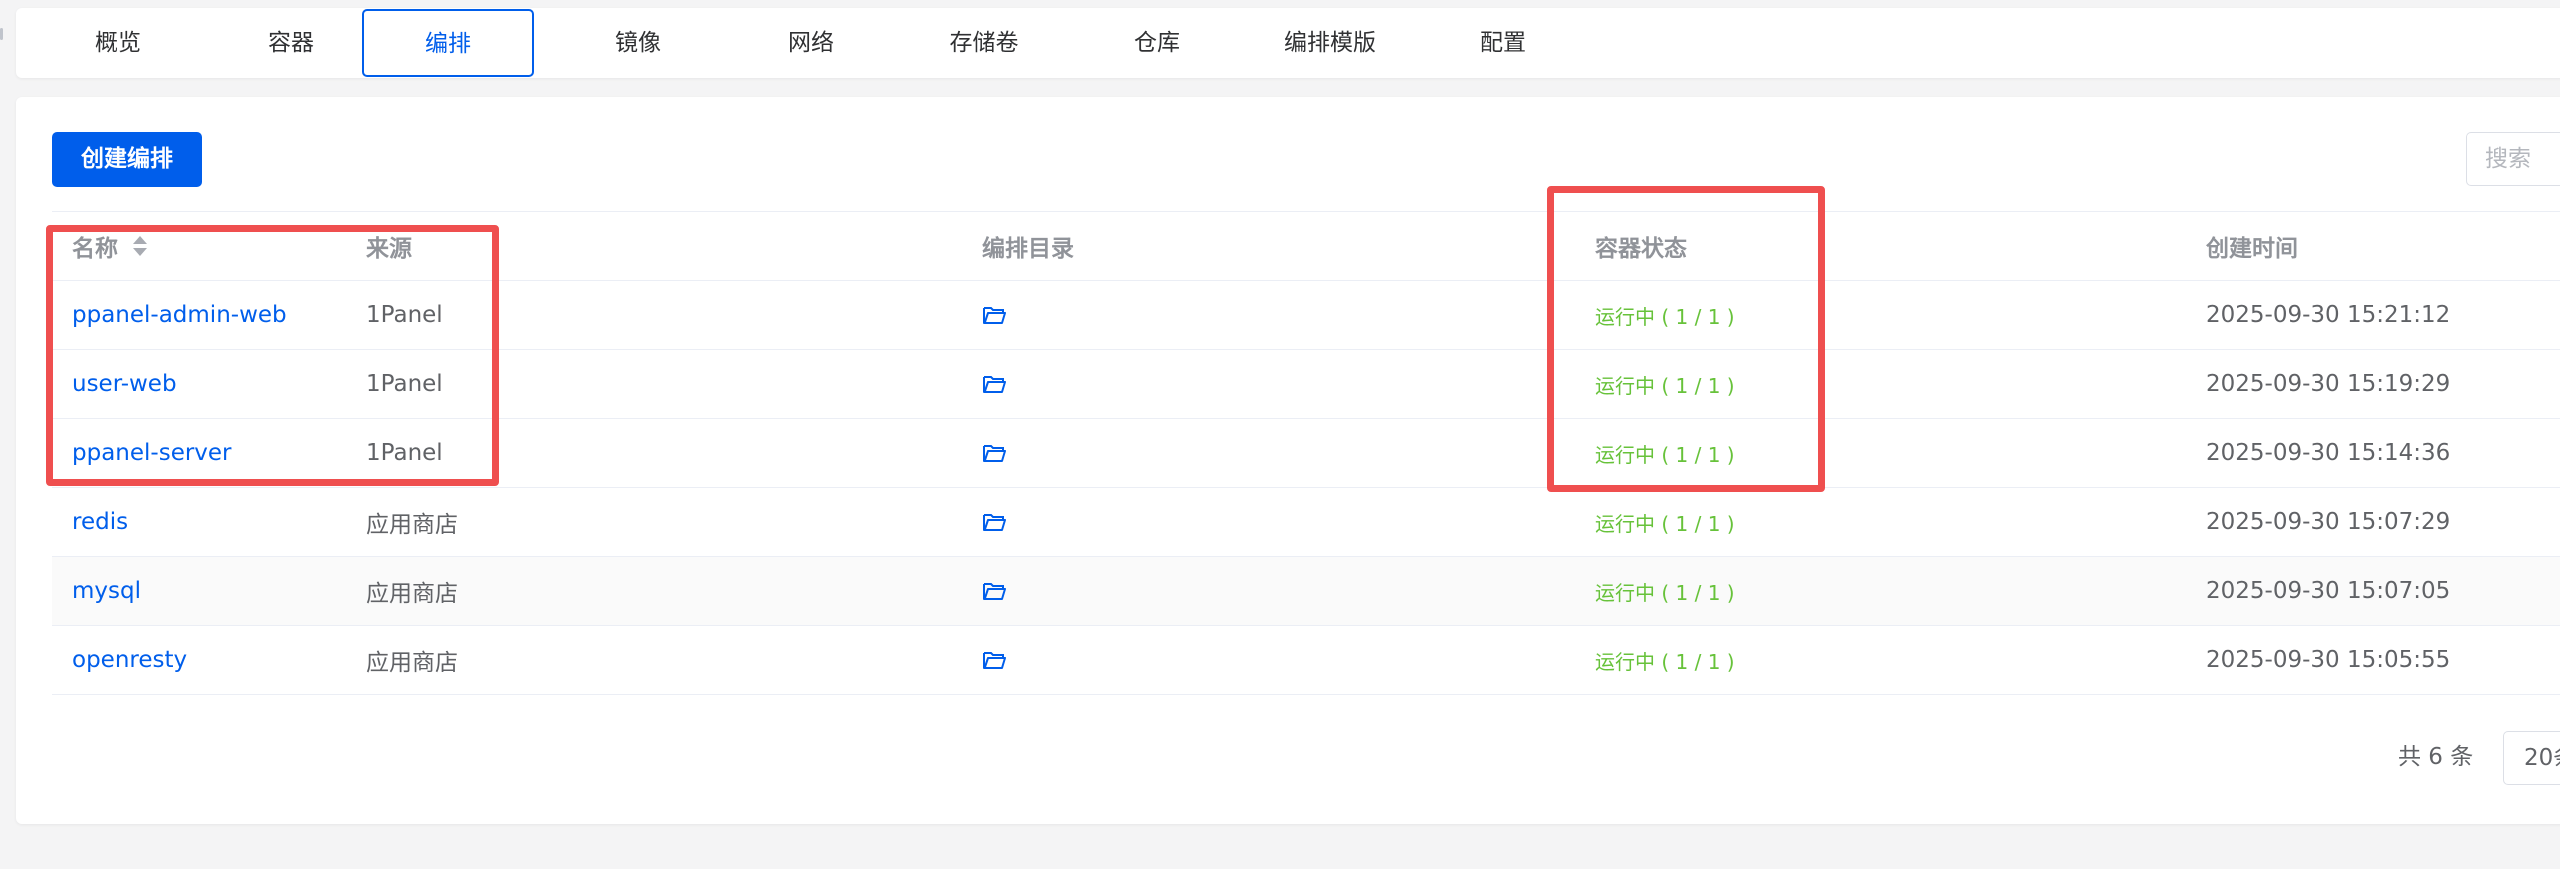 The width and height of the screenshot is (2560, 869). Describe the element at coordinates (2531, 758) in the screenshot. I see `page-size-select: 20条` at that location.